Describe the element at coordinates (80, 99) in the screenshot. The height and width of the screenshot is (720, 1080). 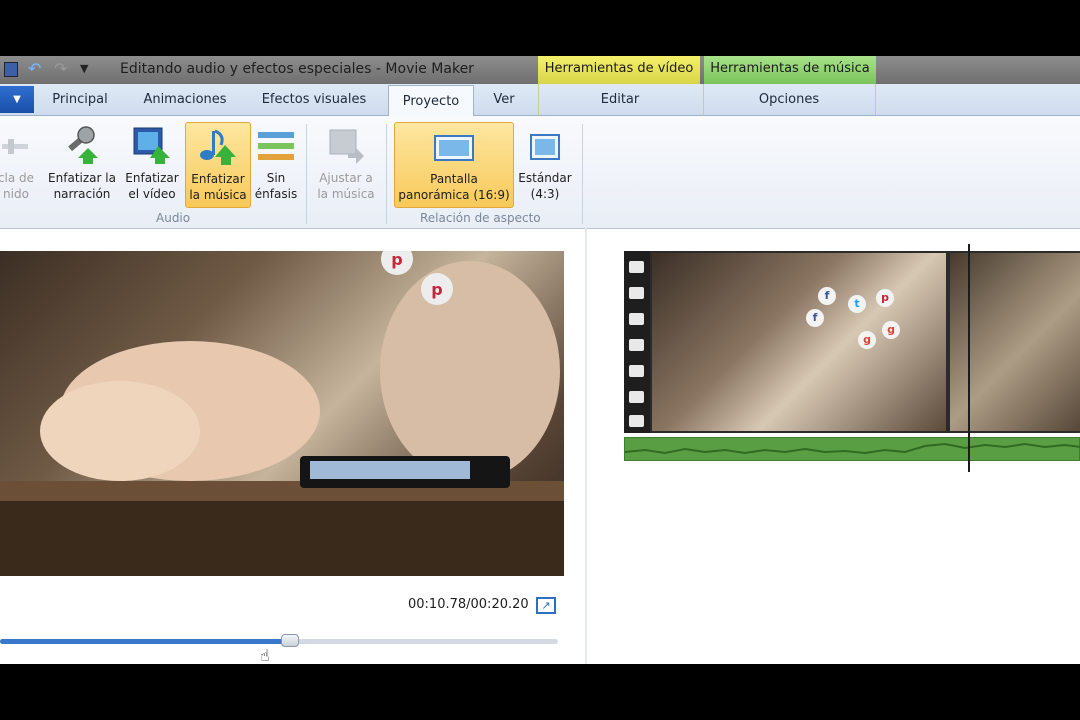
I see `tab-principal: Principal` at that location.